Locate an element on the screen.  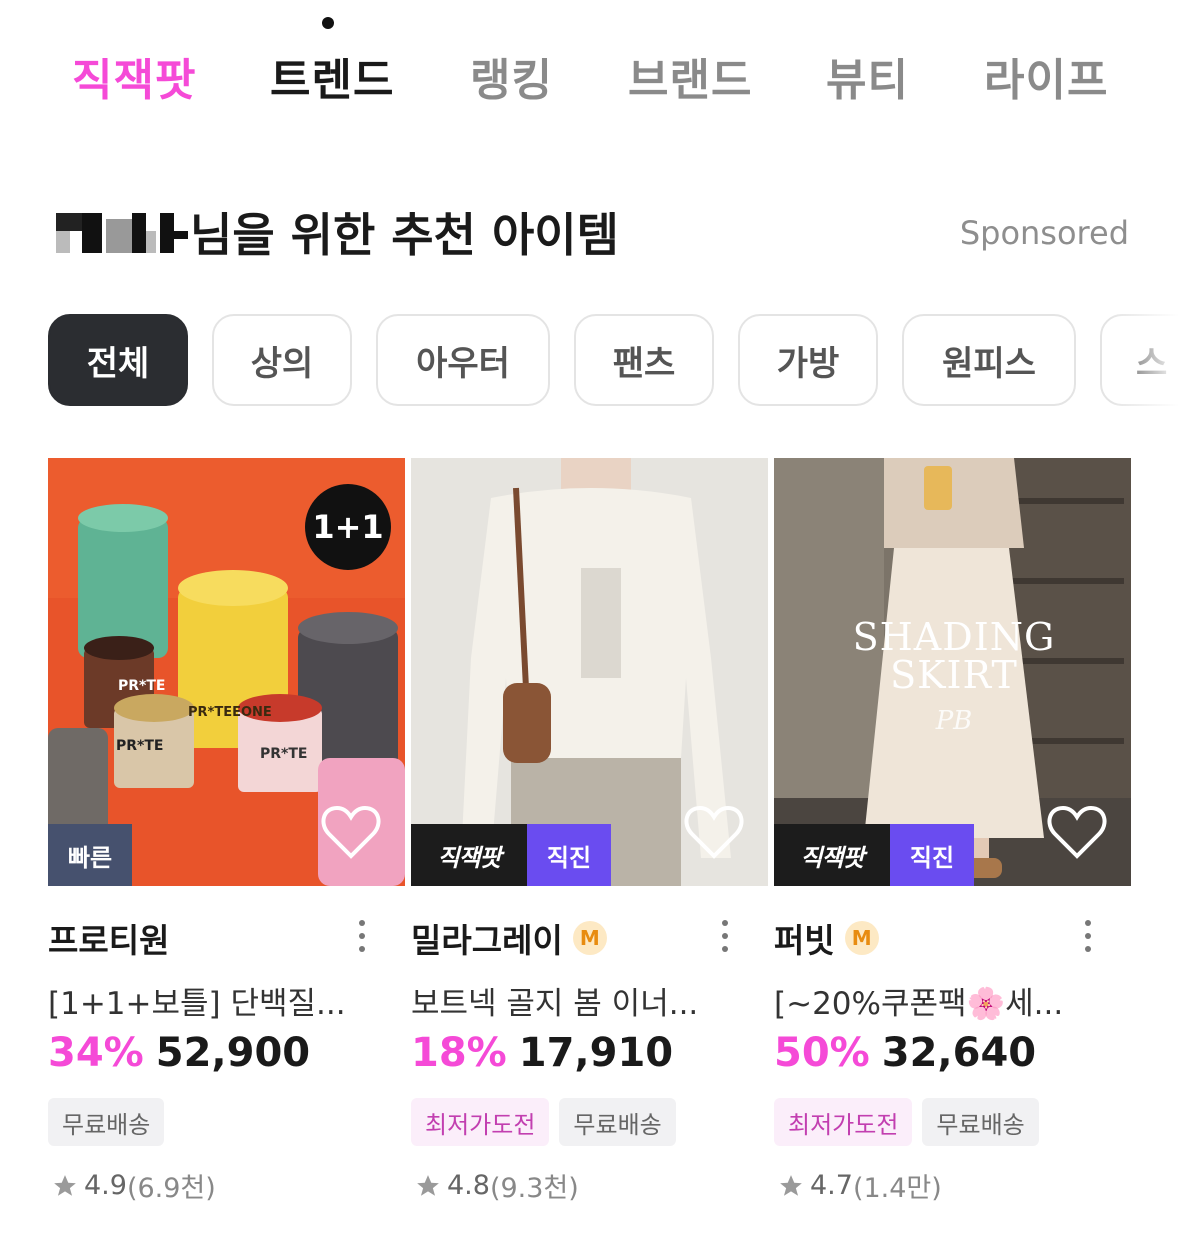
tab-brand: 브랜드 is located at coordinates (690, 76).